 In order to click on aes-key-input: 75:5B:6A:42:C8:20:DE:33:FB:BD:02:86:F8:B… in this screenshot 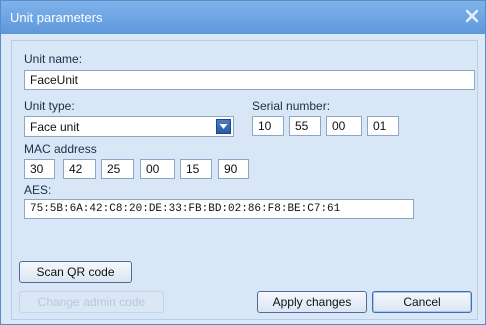, I will do `click(219, 209)`.